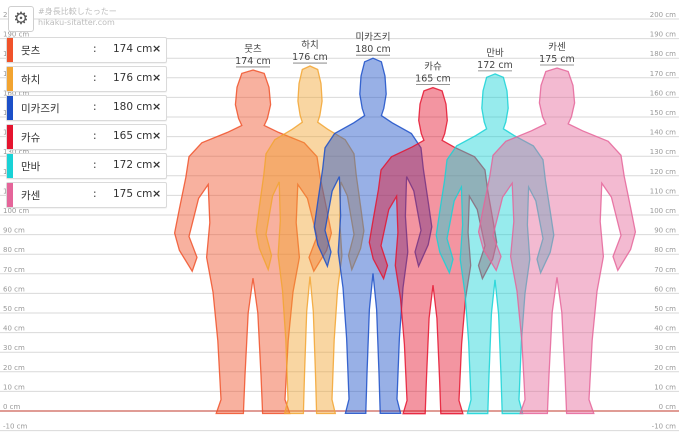 This screenshot has width=679, height=434. Describe the element at coordinates (40, 108) in the screenshot. I see `character-name: 미카즈키` at that location.